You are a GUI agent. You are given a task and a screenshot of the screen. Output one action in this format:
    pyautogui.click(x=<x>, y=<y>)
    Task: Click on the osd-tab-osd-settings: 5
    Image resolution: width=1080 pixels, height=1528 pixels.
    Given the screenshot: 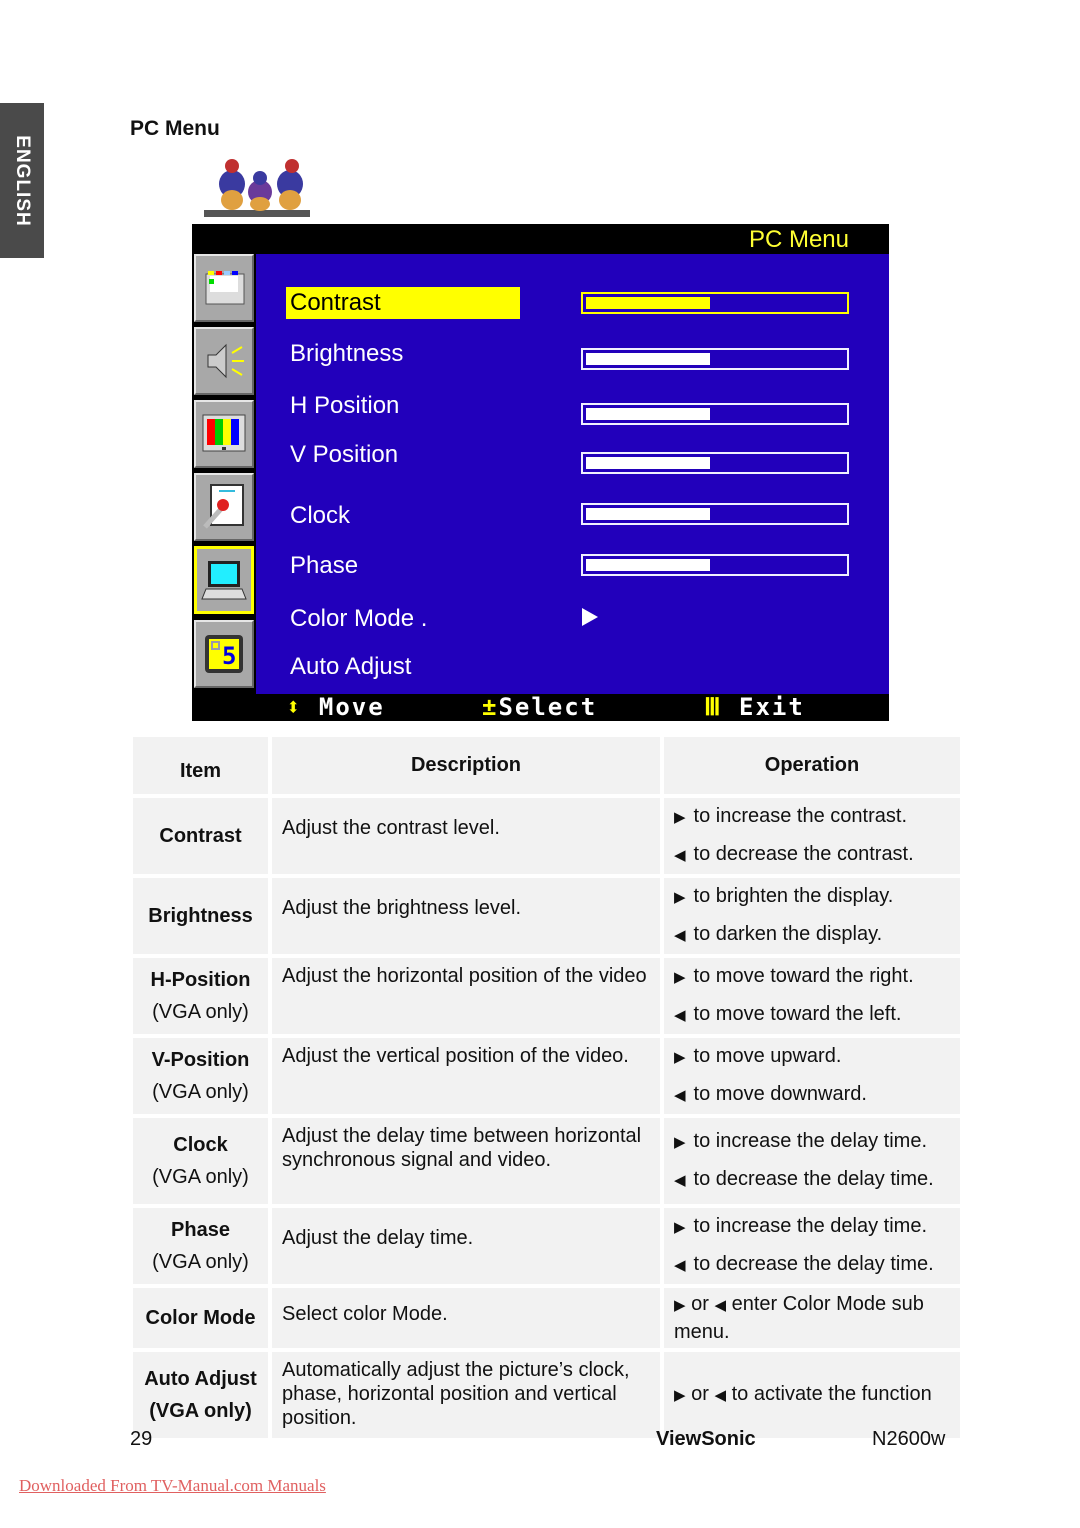 What is the action you would take?
    pyautogui.click(x=224, y=654)
    